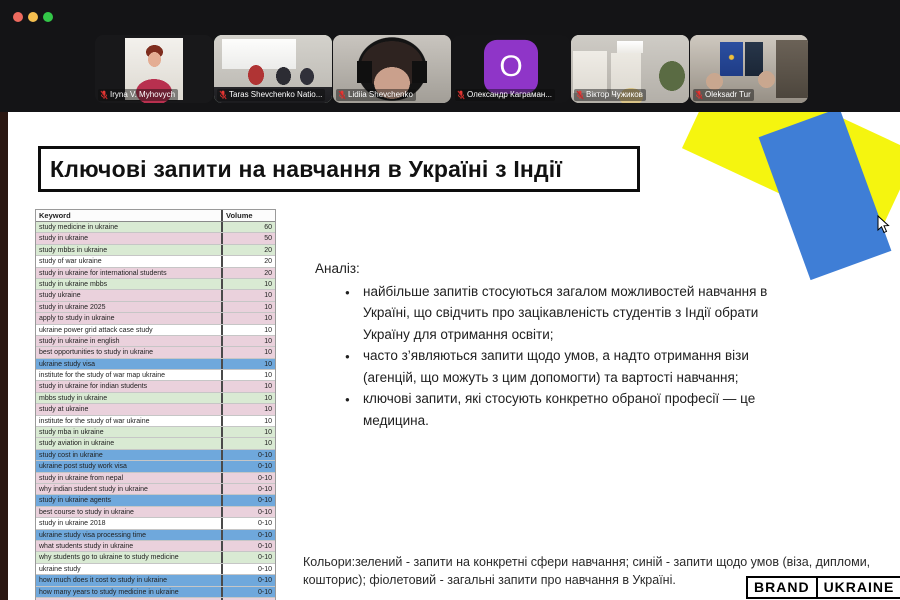  Describe the element at coordinates (155, 364) in the screenshot. I see `table-row: ukraine study visa 10` at that location.